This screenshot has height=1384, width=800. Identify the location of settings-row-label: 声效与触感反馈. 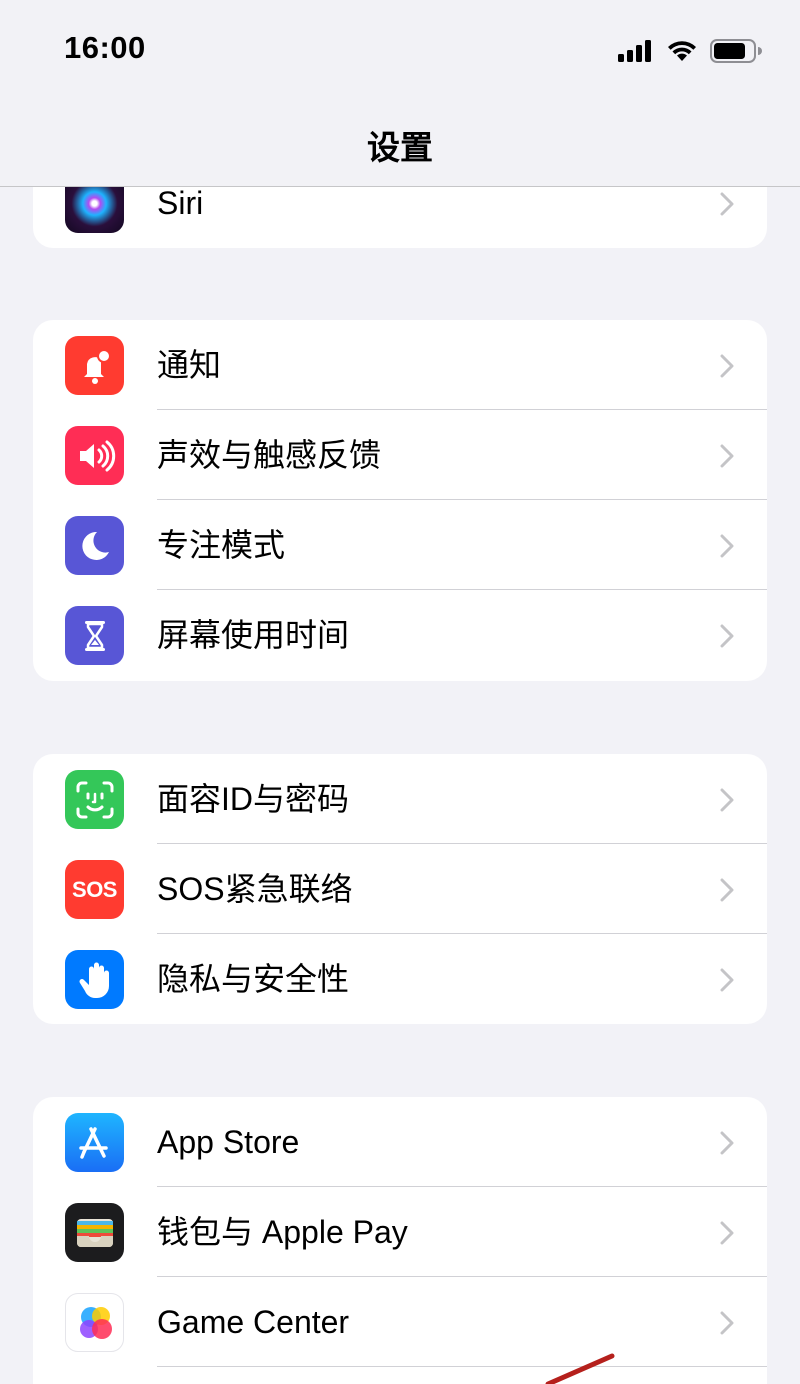
(269, 455).